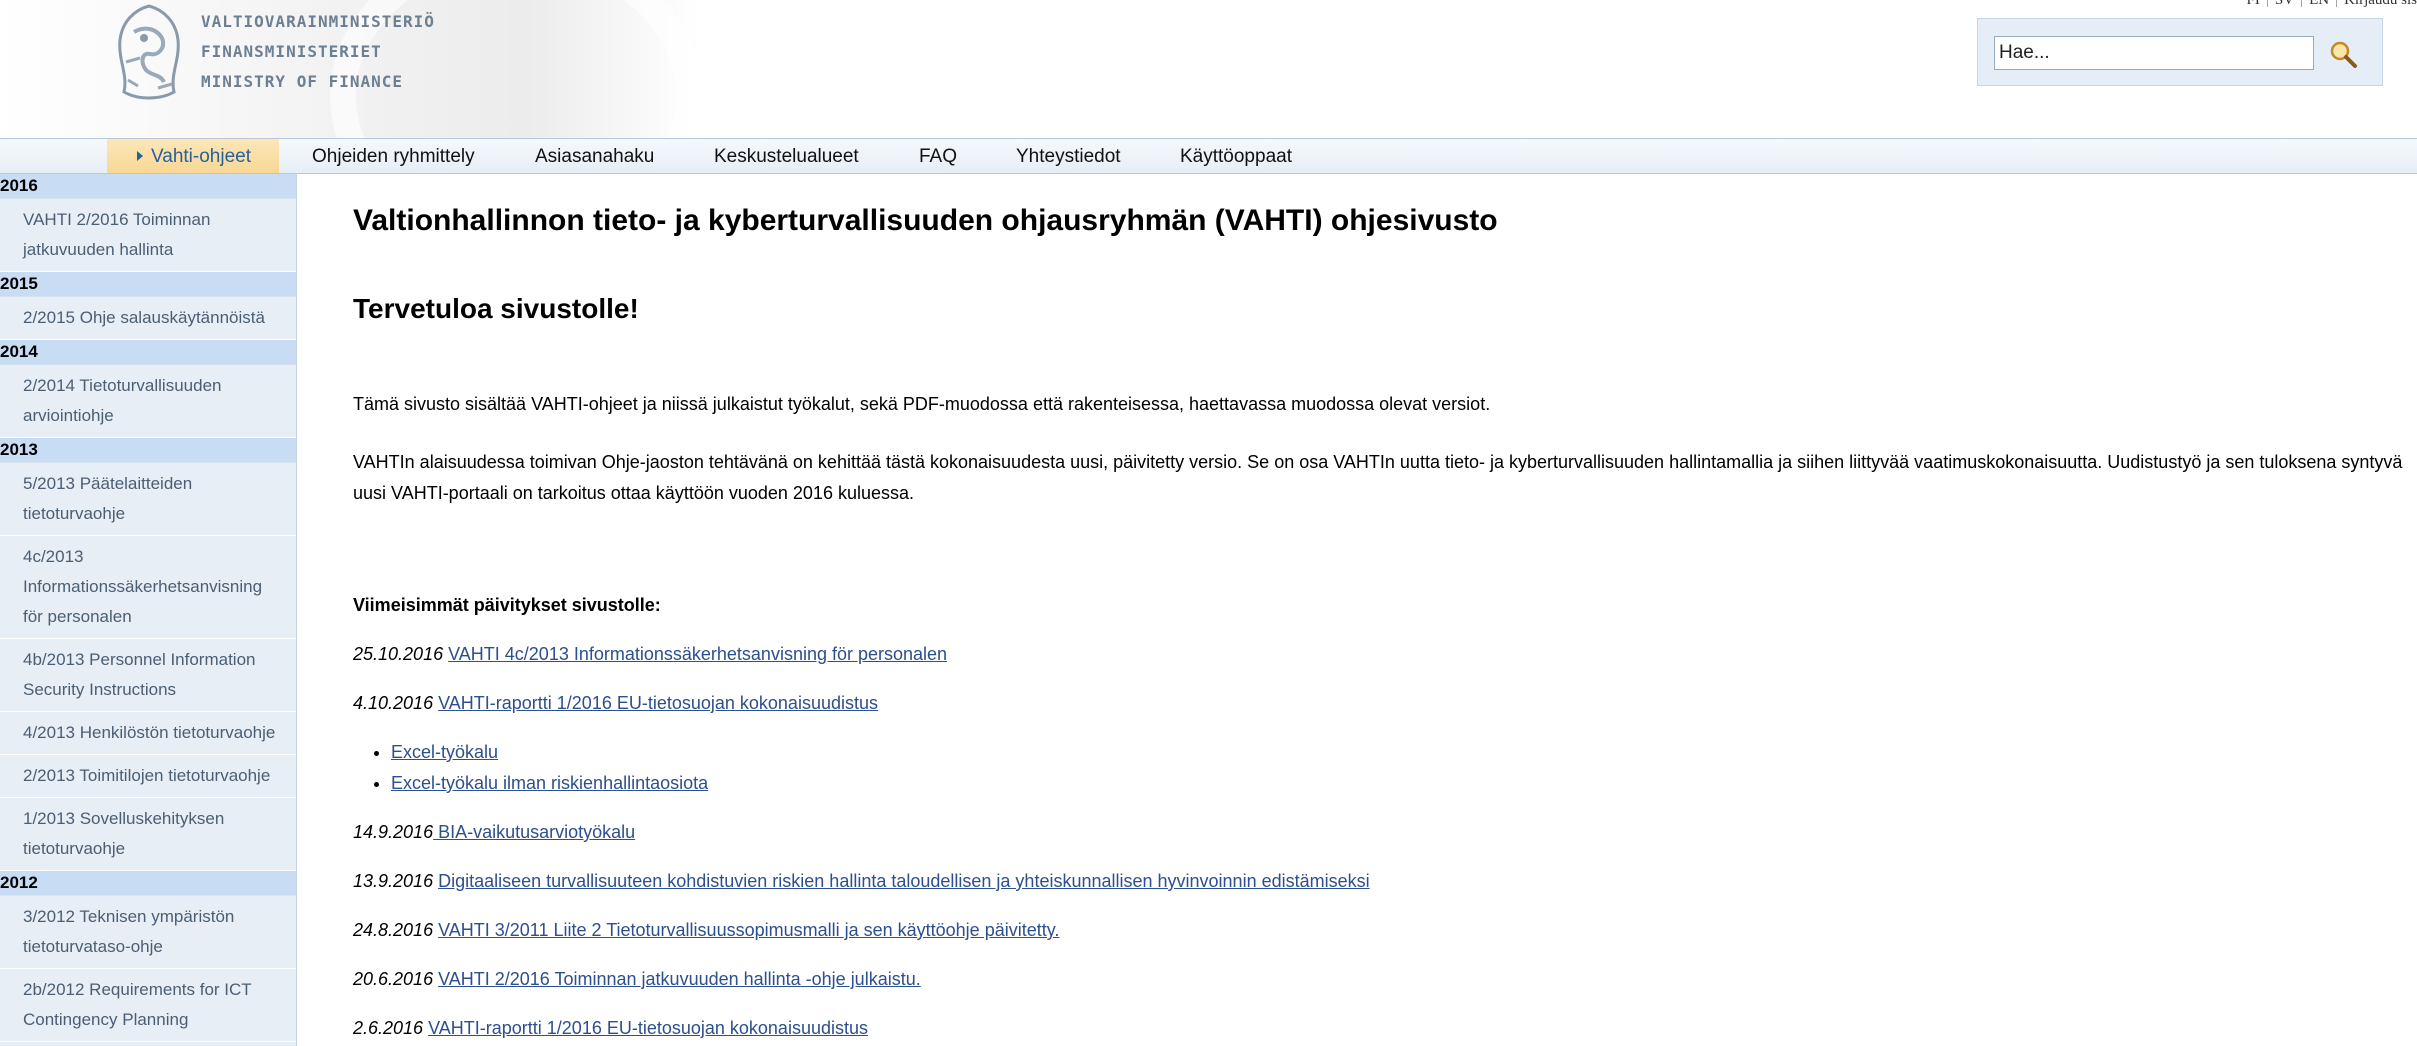  I want to click on nav-item-keskustelualueet: Keskustelualueet, so click(786, 156).